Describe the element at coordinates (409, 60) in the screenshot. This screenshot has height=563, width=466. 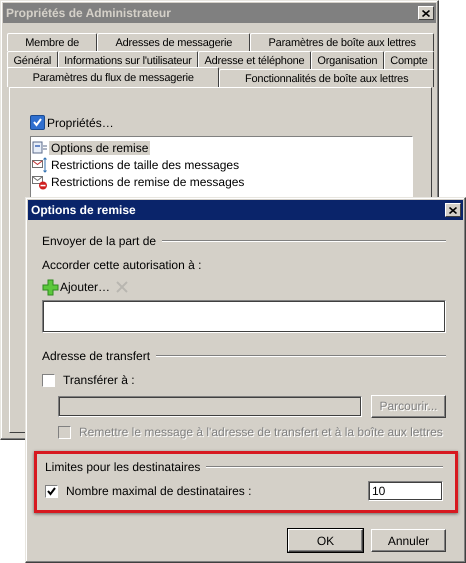
I see `tab: Compte` at that location.